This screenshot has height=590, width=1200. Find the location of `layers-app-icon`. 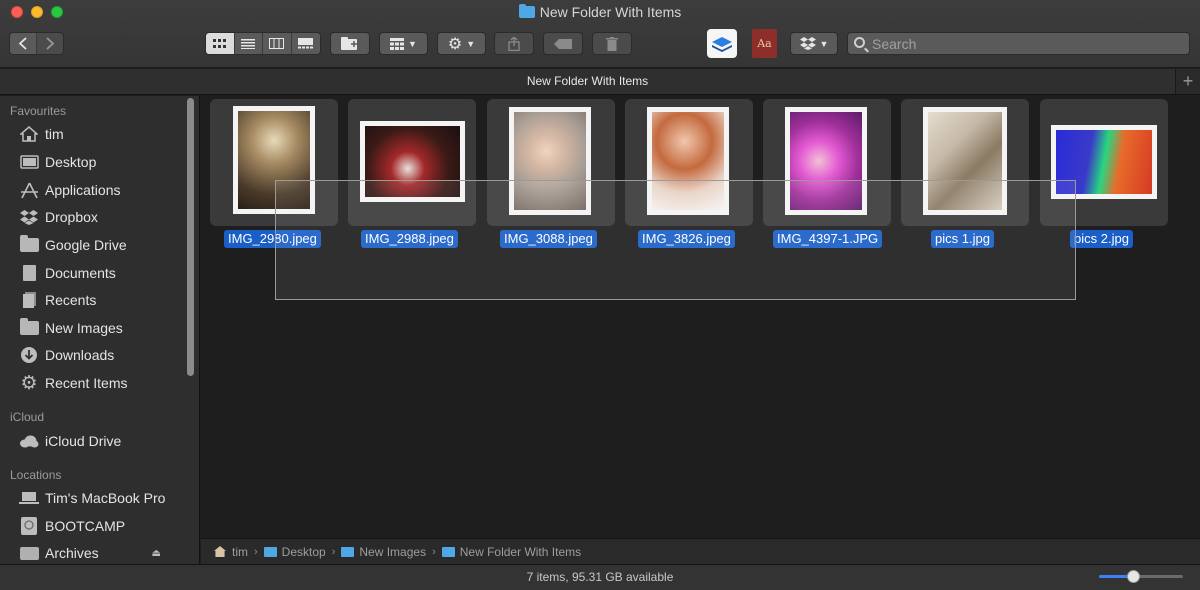

layers-app-icon is located at coordinates (722, 43).